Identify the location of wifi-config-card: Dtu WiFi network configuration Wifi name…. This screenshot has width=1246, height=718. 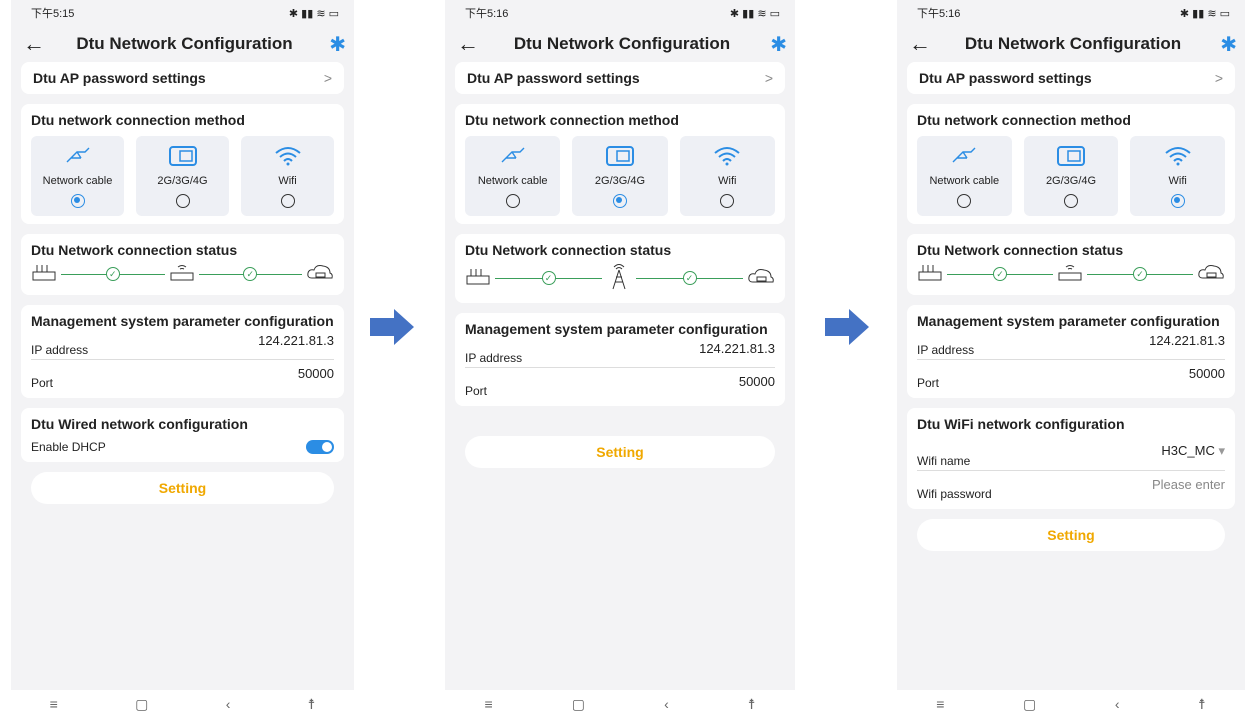
(1071, 458).